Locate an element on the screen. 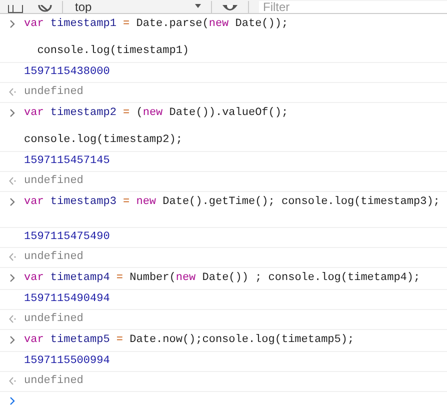 This screenshot has width=447, height=408. filter-field: Filter is located at coordinates (353, 7).